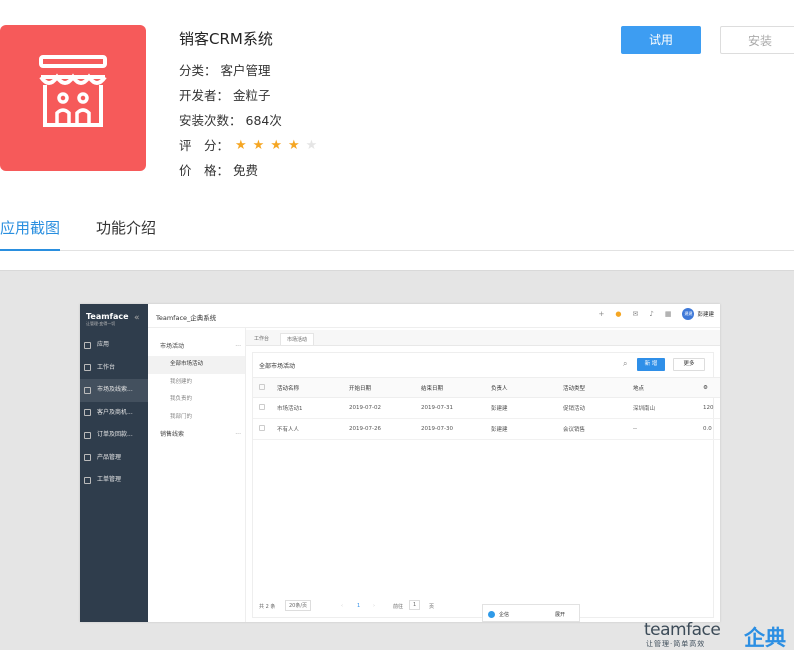 This screenshot has height=652, width=794. What do you see at coordinates (198, 70) in the screenshot?
I see `category-label: 分类：` at bounding box center [198, 70].